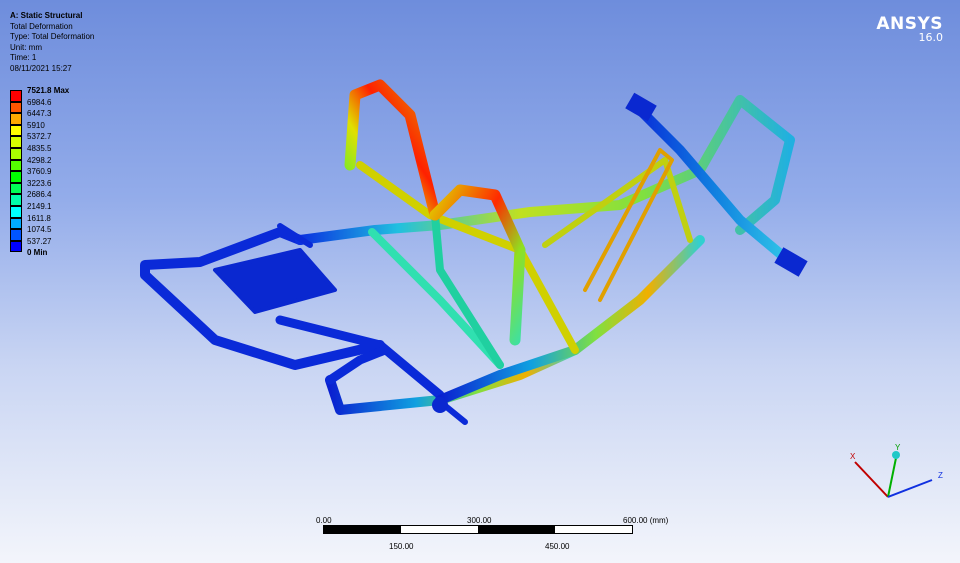 The height and width of the screenshot is (563, 960). Describe the element at coordinates (401, 546) in the screenshot. I see `scale-label-150: 150.00` at that location.